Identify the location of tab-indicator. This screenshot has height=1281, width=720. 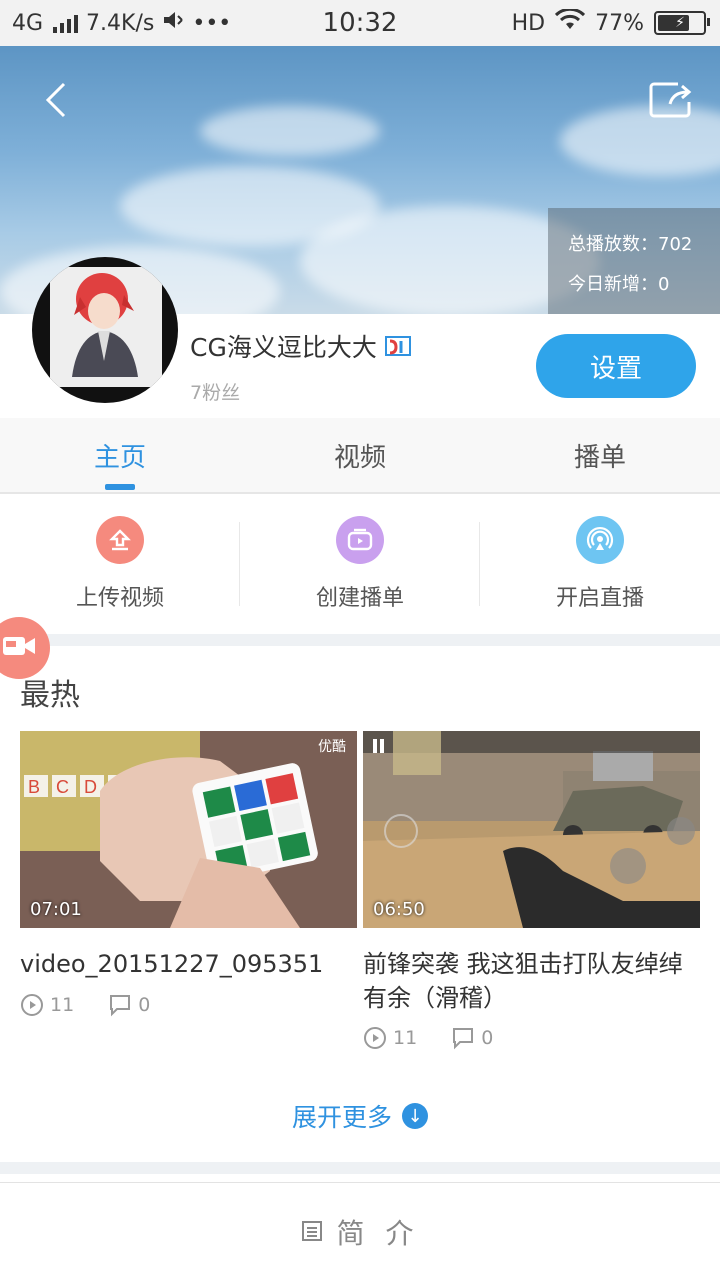
(120, 487).